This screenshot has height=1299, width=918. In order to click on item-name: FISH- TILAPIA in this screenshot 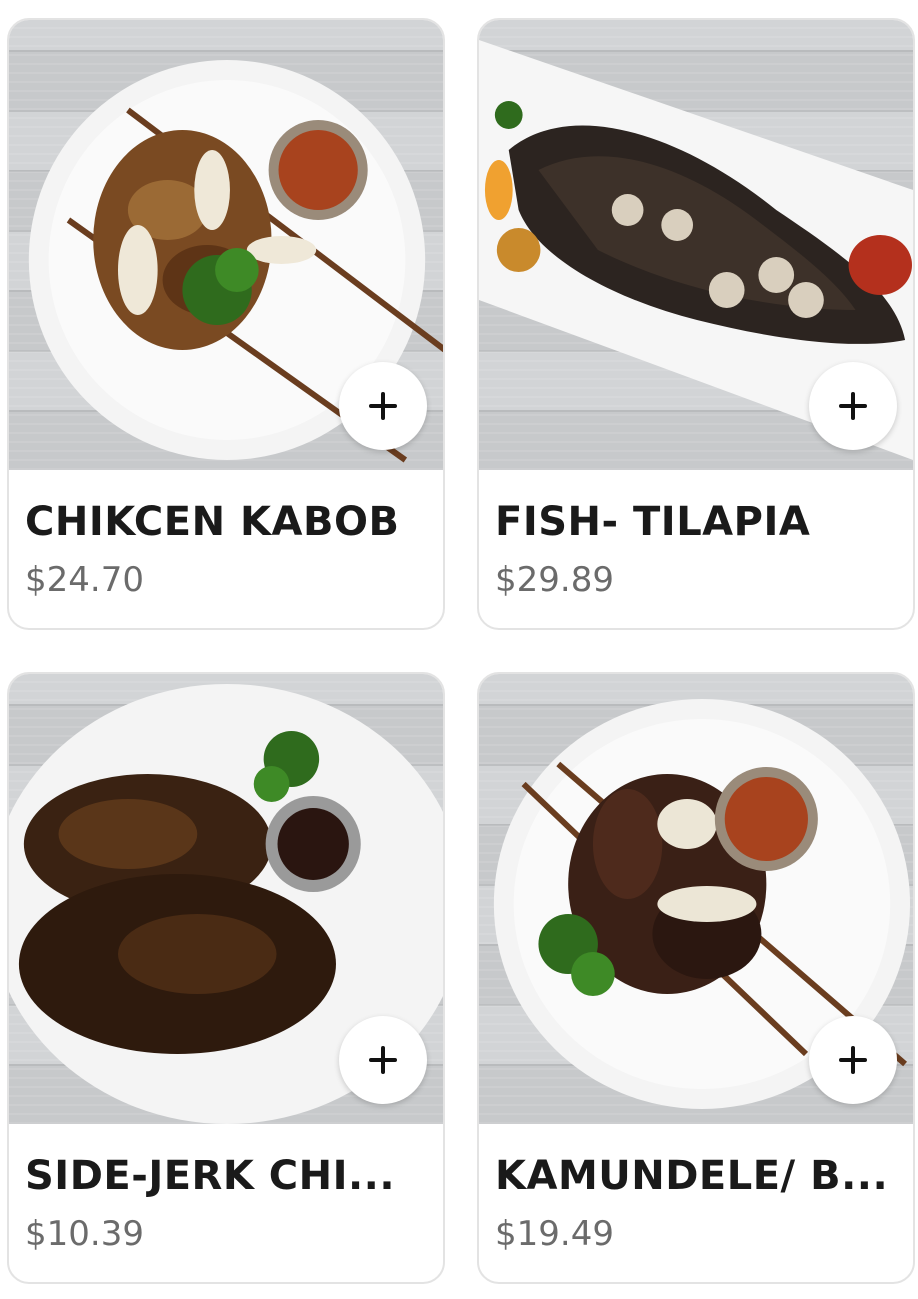, I will do `click(653, 522)`.